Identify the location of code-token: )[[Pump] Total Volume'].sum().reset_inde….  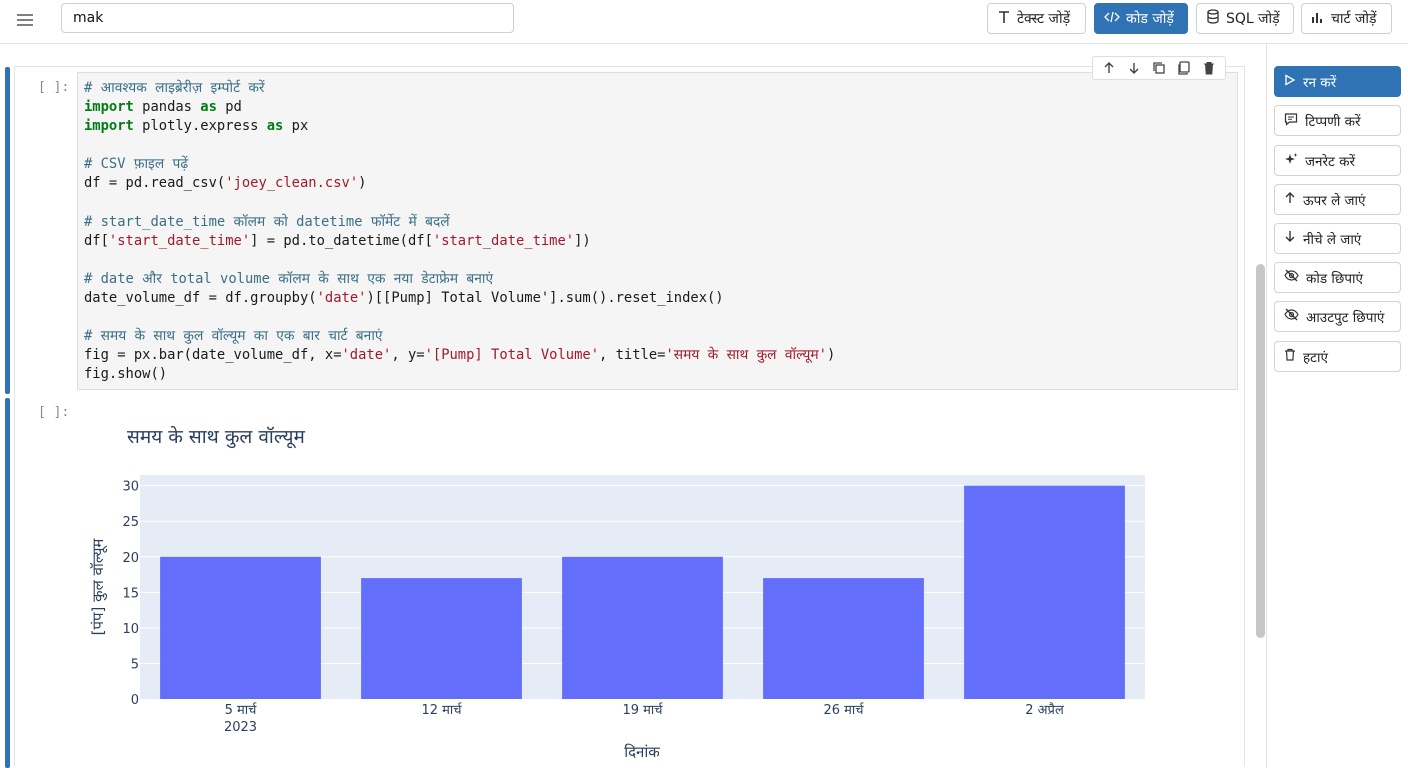
(545, 298).